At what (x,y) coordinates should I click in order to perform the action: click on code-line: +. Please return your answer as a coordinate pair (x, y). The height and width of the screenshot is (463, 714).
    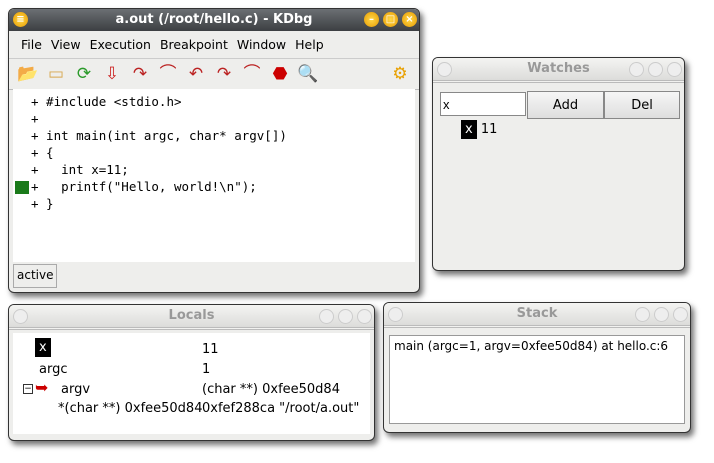
    Looking at the image, I should click on (35, 118).